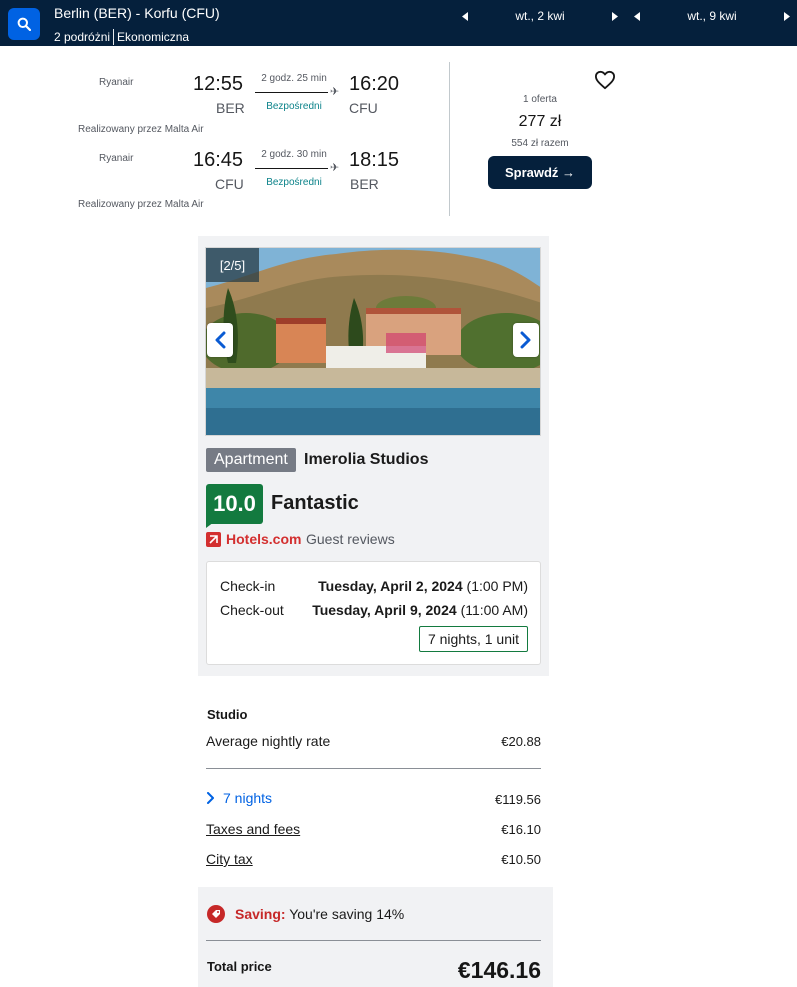 This screenshot has height=987, width=797. What do you see at coordinates (473, 639) in the screenshot?
I see `stay-summary-badge: 7 nights, 1 unit` at bounding box center [473, 639].